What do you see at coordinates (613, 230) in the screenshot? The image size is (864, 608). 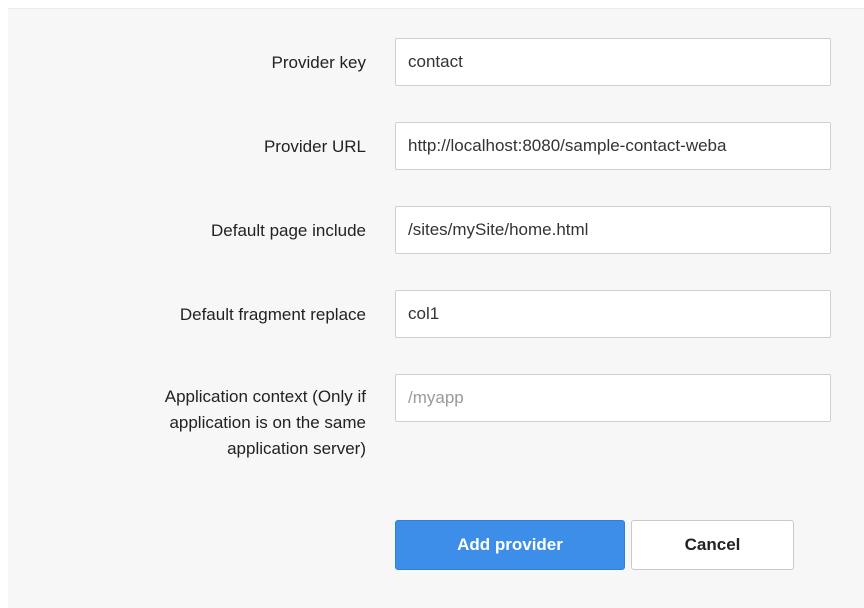 I see `default-page-include-input` at bounding box center [613, 230].